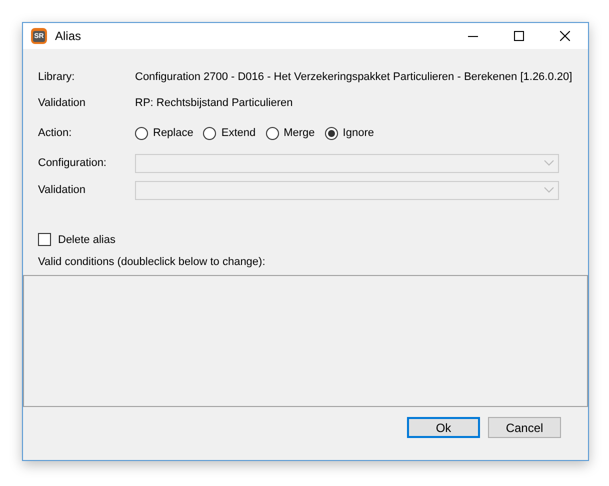  I want to click on conditions-label: Valid conditions (doubleclick below to change):, so click(152, 262).